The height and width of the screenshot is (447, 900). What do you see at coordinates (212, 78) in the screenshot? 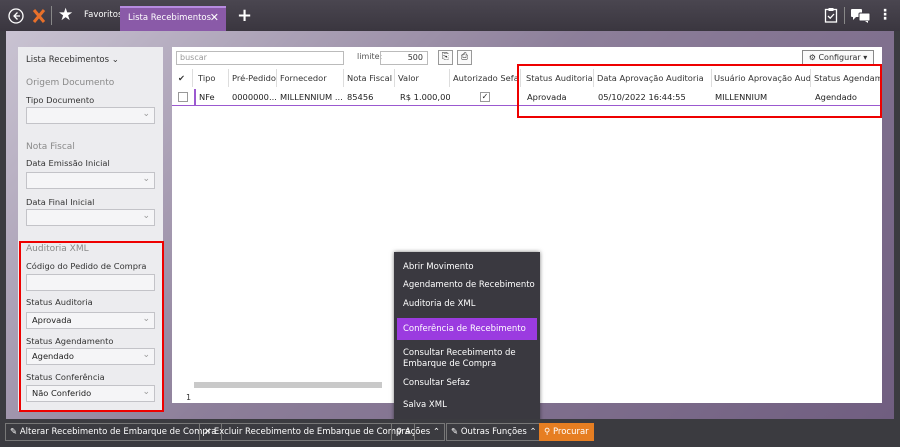
I see `header-tipo: Tipo` at bounding box center [212, 78].